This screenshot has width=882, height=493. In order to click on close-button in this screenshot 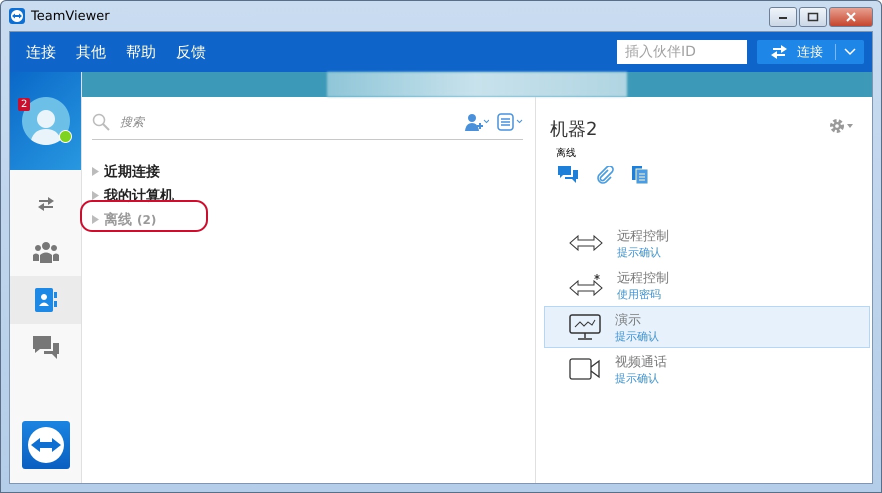, I will do `click(851, 17)`.